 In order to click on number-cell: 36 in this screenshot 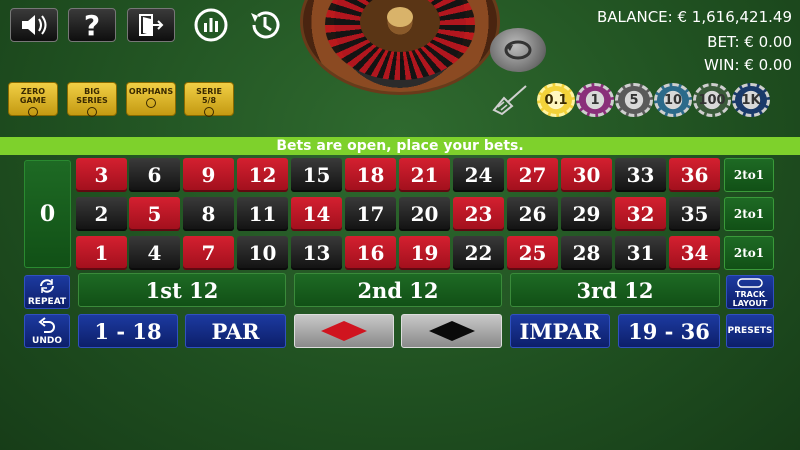, I will do `click(694, 175)`.